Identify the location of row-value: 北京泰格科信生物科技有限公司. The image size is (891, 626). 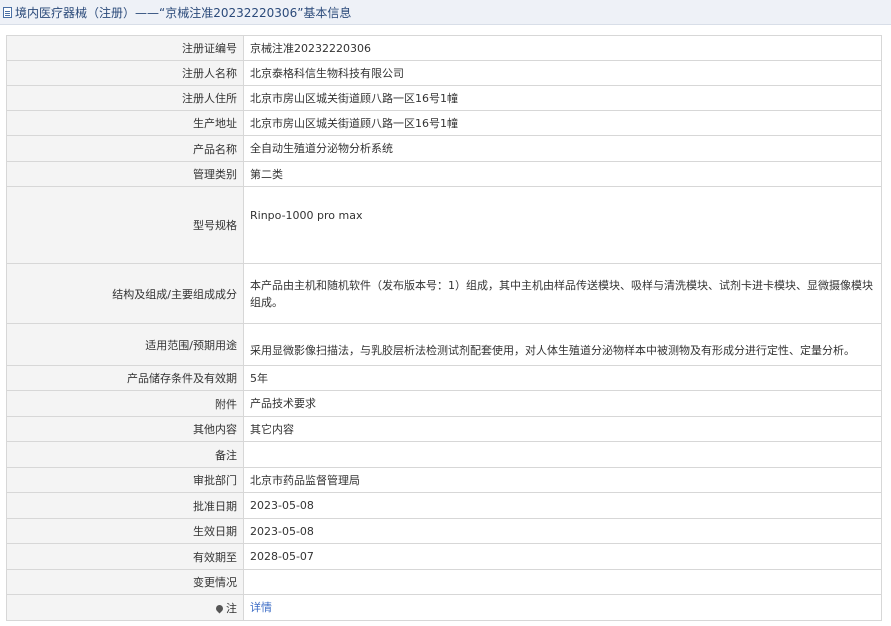
(562, 73).